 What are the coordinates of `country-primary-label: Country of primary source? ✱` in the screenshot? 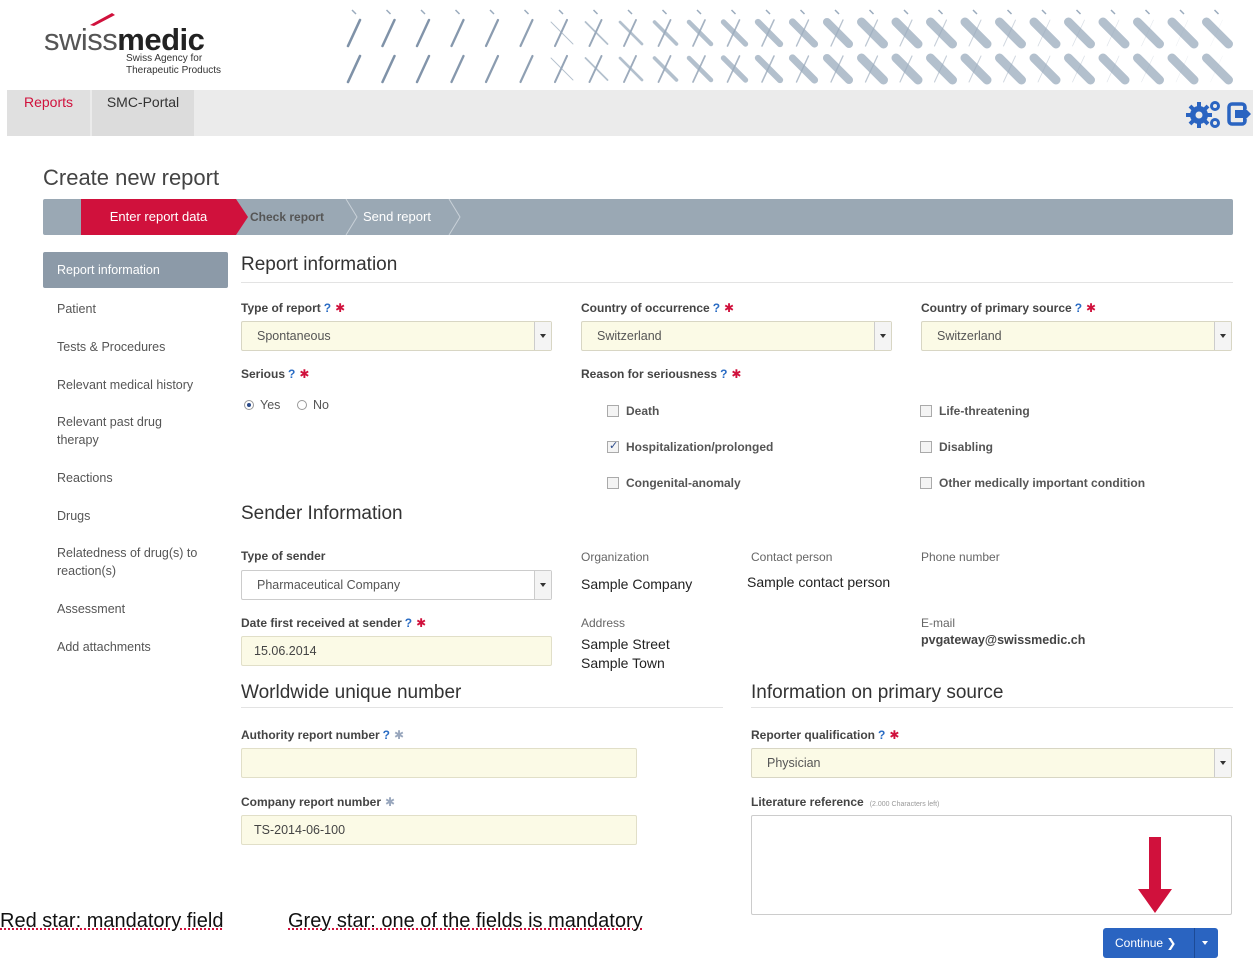 It's located at (1009, 308).